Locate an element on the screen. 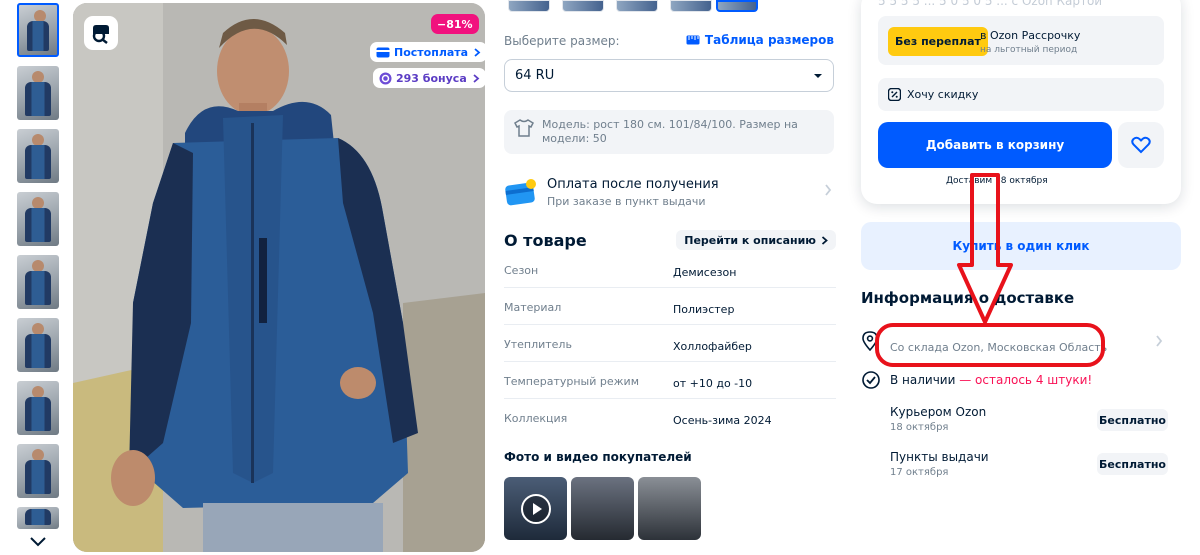  bonus-coin-icon is located at coordinates (385, 78).